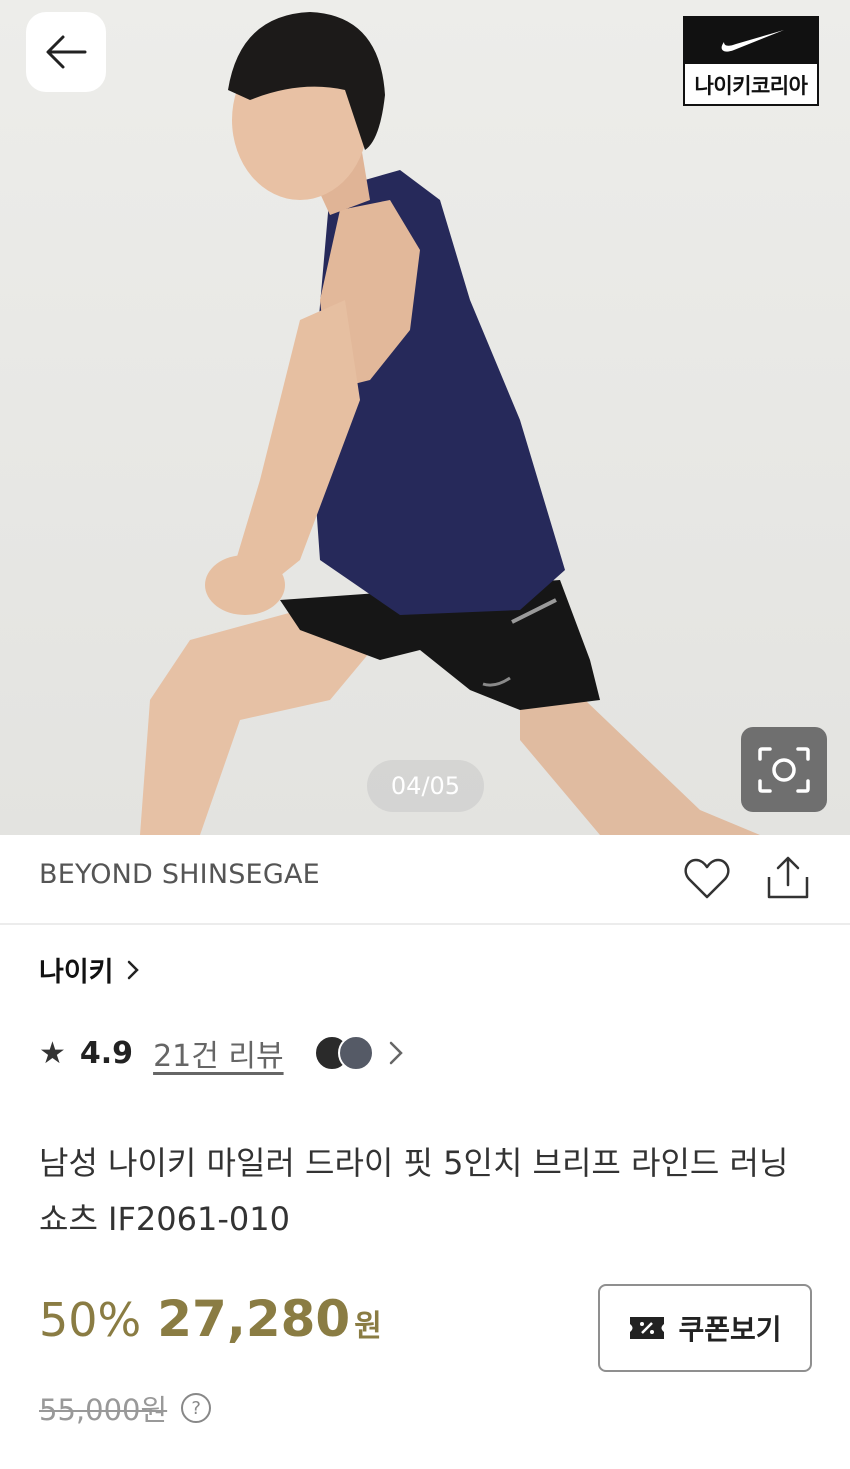 The image size is (850, 1469). I want to click on store-name: BEYOND SHINSEGAE, so click(179, 874).